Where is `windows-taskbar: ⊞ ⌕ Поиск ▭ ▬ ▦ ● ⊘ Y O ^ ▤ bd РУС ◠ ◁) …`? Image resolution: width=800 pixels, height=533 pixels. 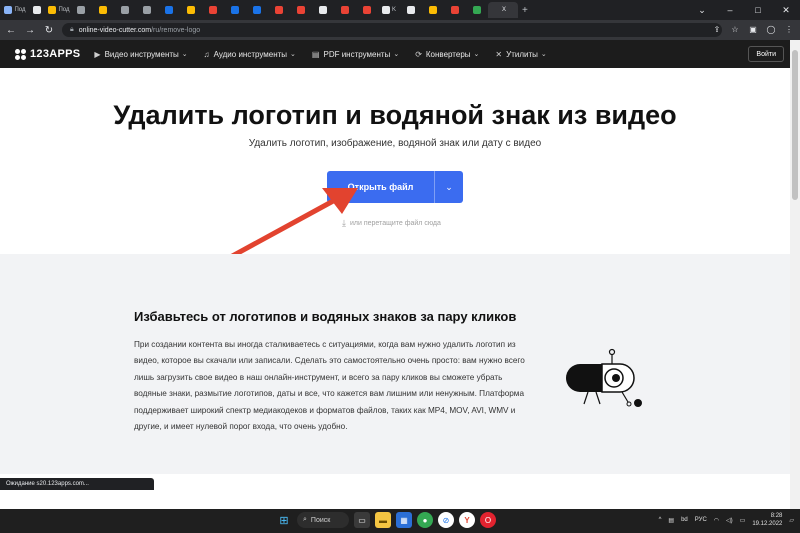 windows-taskbar: ⊞ ⌕ Поиск ▭ ▬ ▦ ● ⊘ Y O ^ ▤ bd РУС ◠ ◁) … is located at coordinates (400, 521).